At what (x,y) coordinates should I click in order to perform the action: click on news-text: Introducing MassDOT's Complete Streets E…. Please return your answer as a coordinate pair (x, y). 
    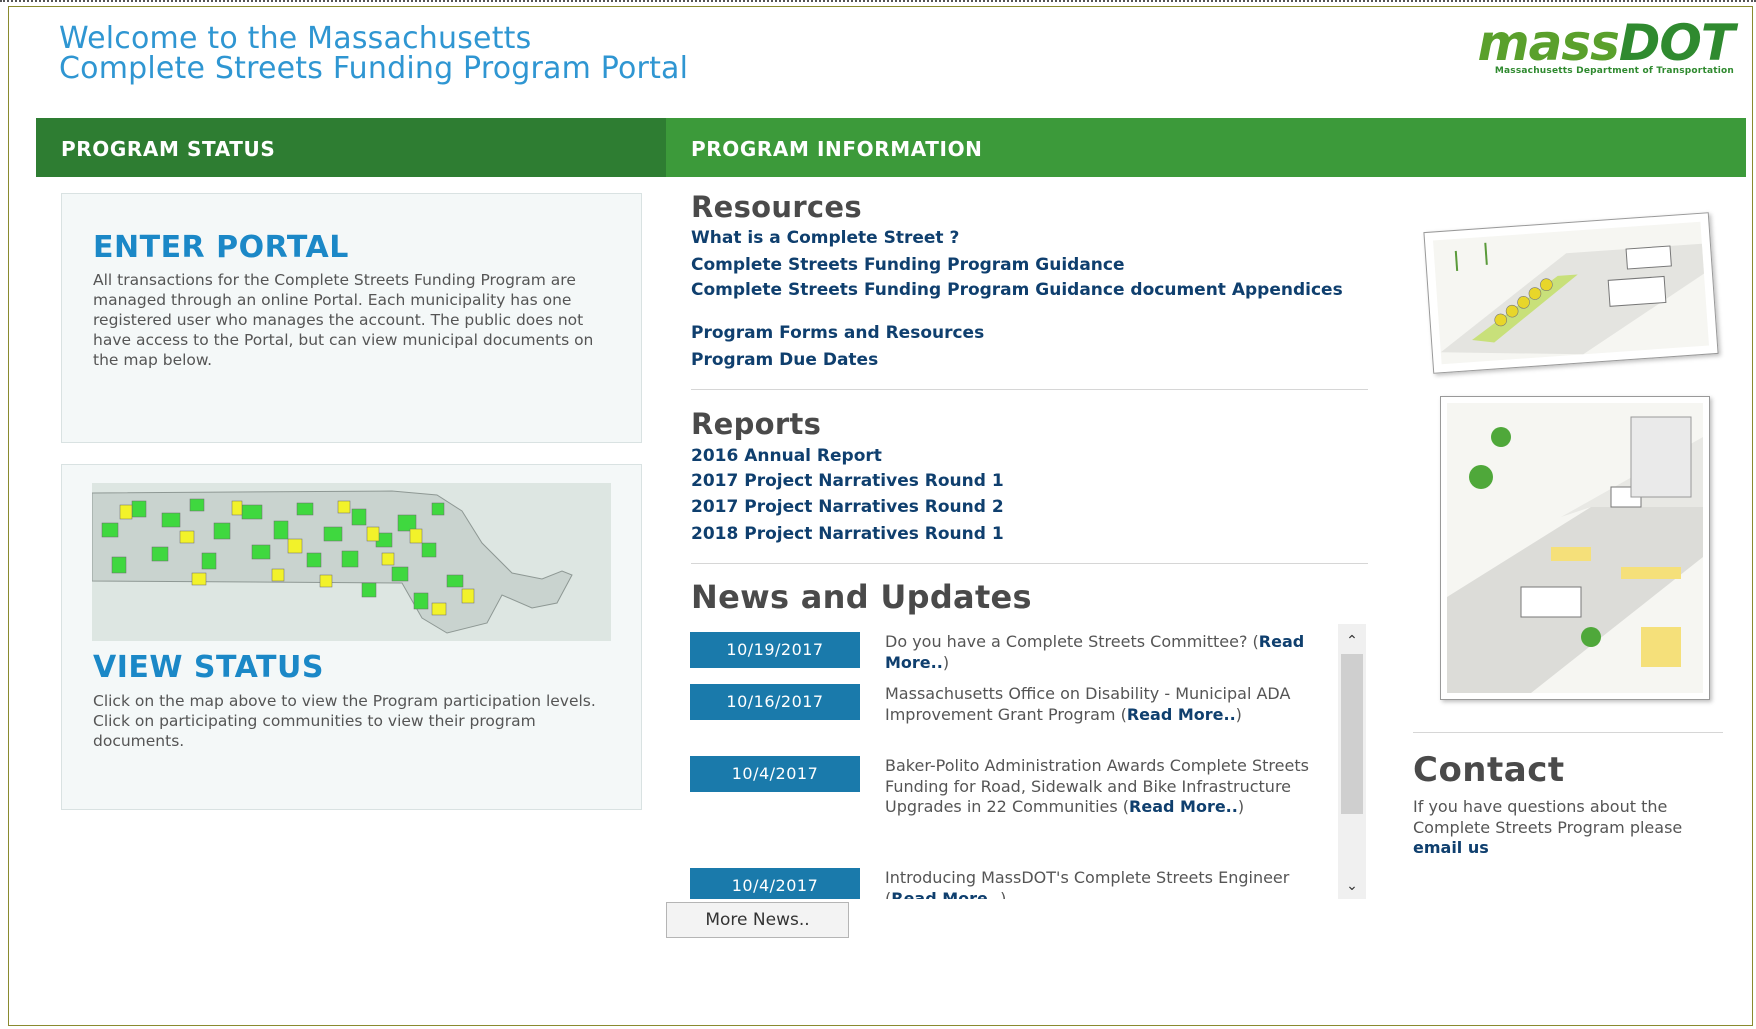
    Looking at the image, I should click on (1110, 883).